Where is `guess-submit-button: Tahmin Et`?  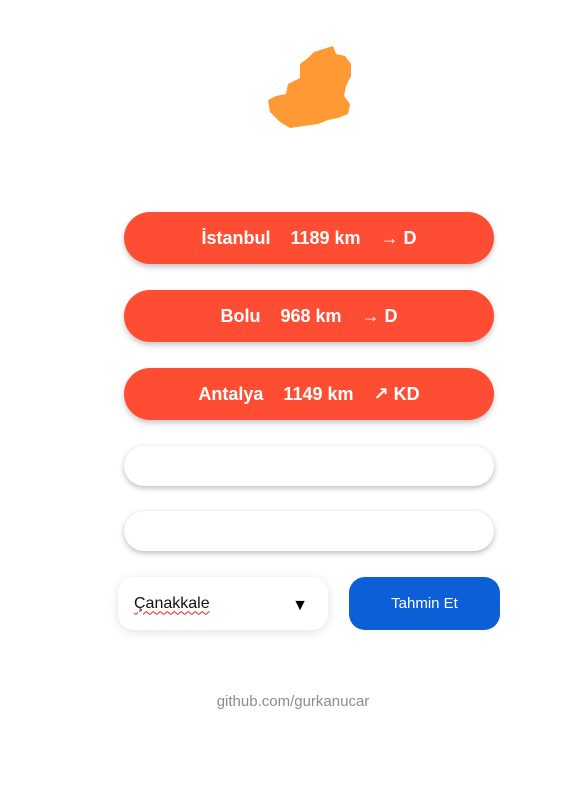 guess-submit-button: Tahmin Et is located at coordinates (424, 603).